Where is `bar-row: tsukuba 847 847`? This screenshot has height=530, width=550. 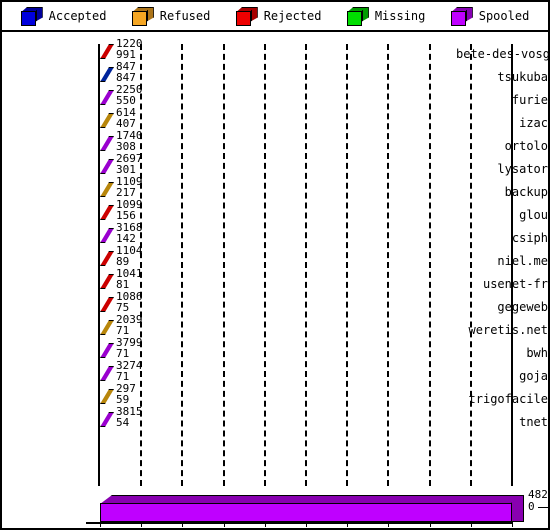 bar-row: tsukuba 847 847 is located at coordinates (275, 74).